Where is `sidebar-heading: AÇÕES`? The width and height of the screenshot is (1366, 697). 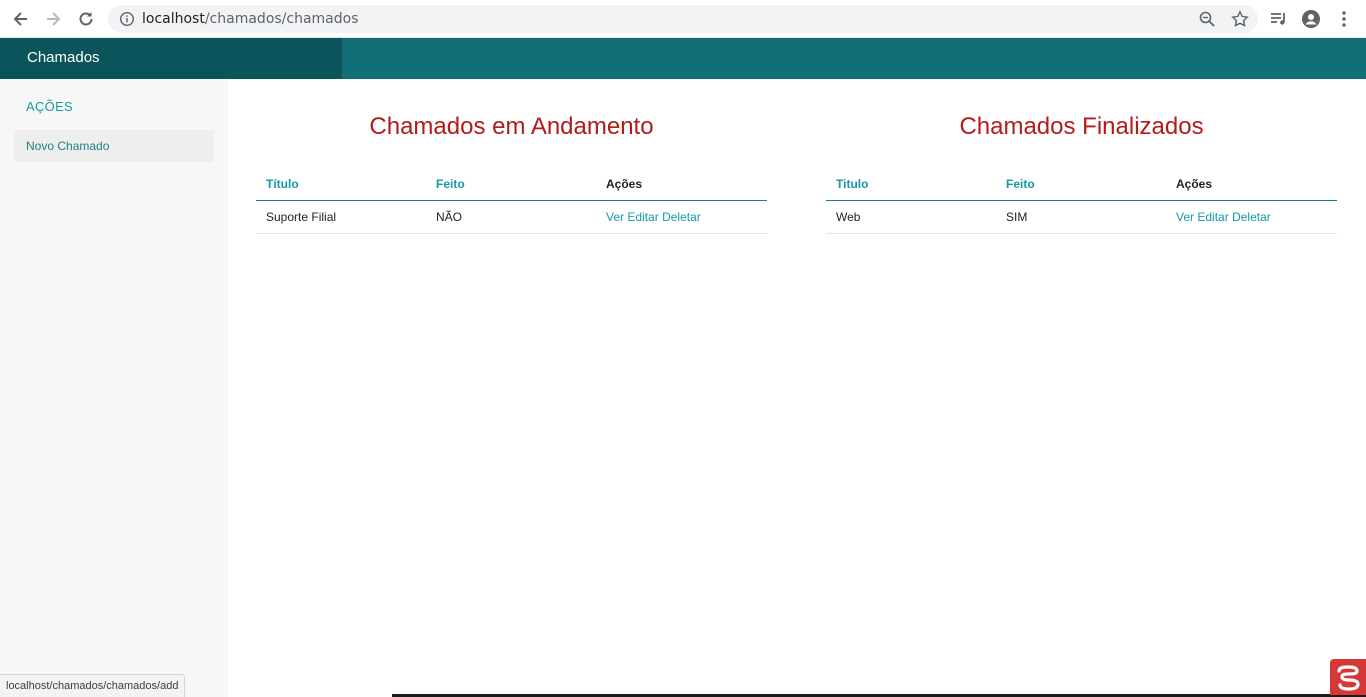 sidebar-heading: AÇÕES is located at coordinates (50, 106).